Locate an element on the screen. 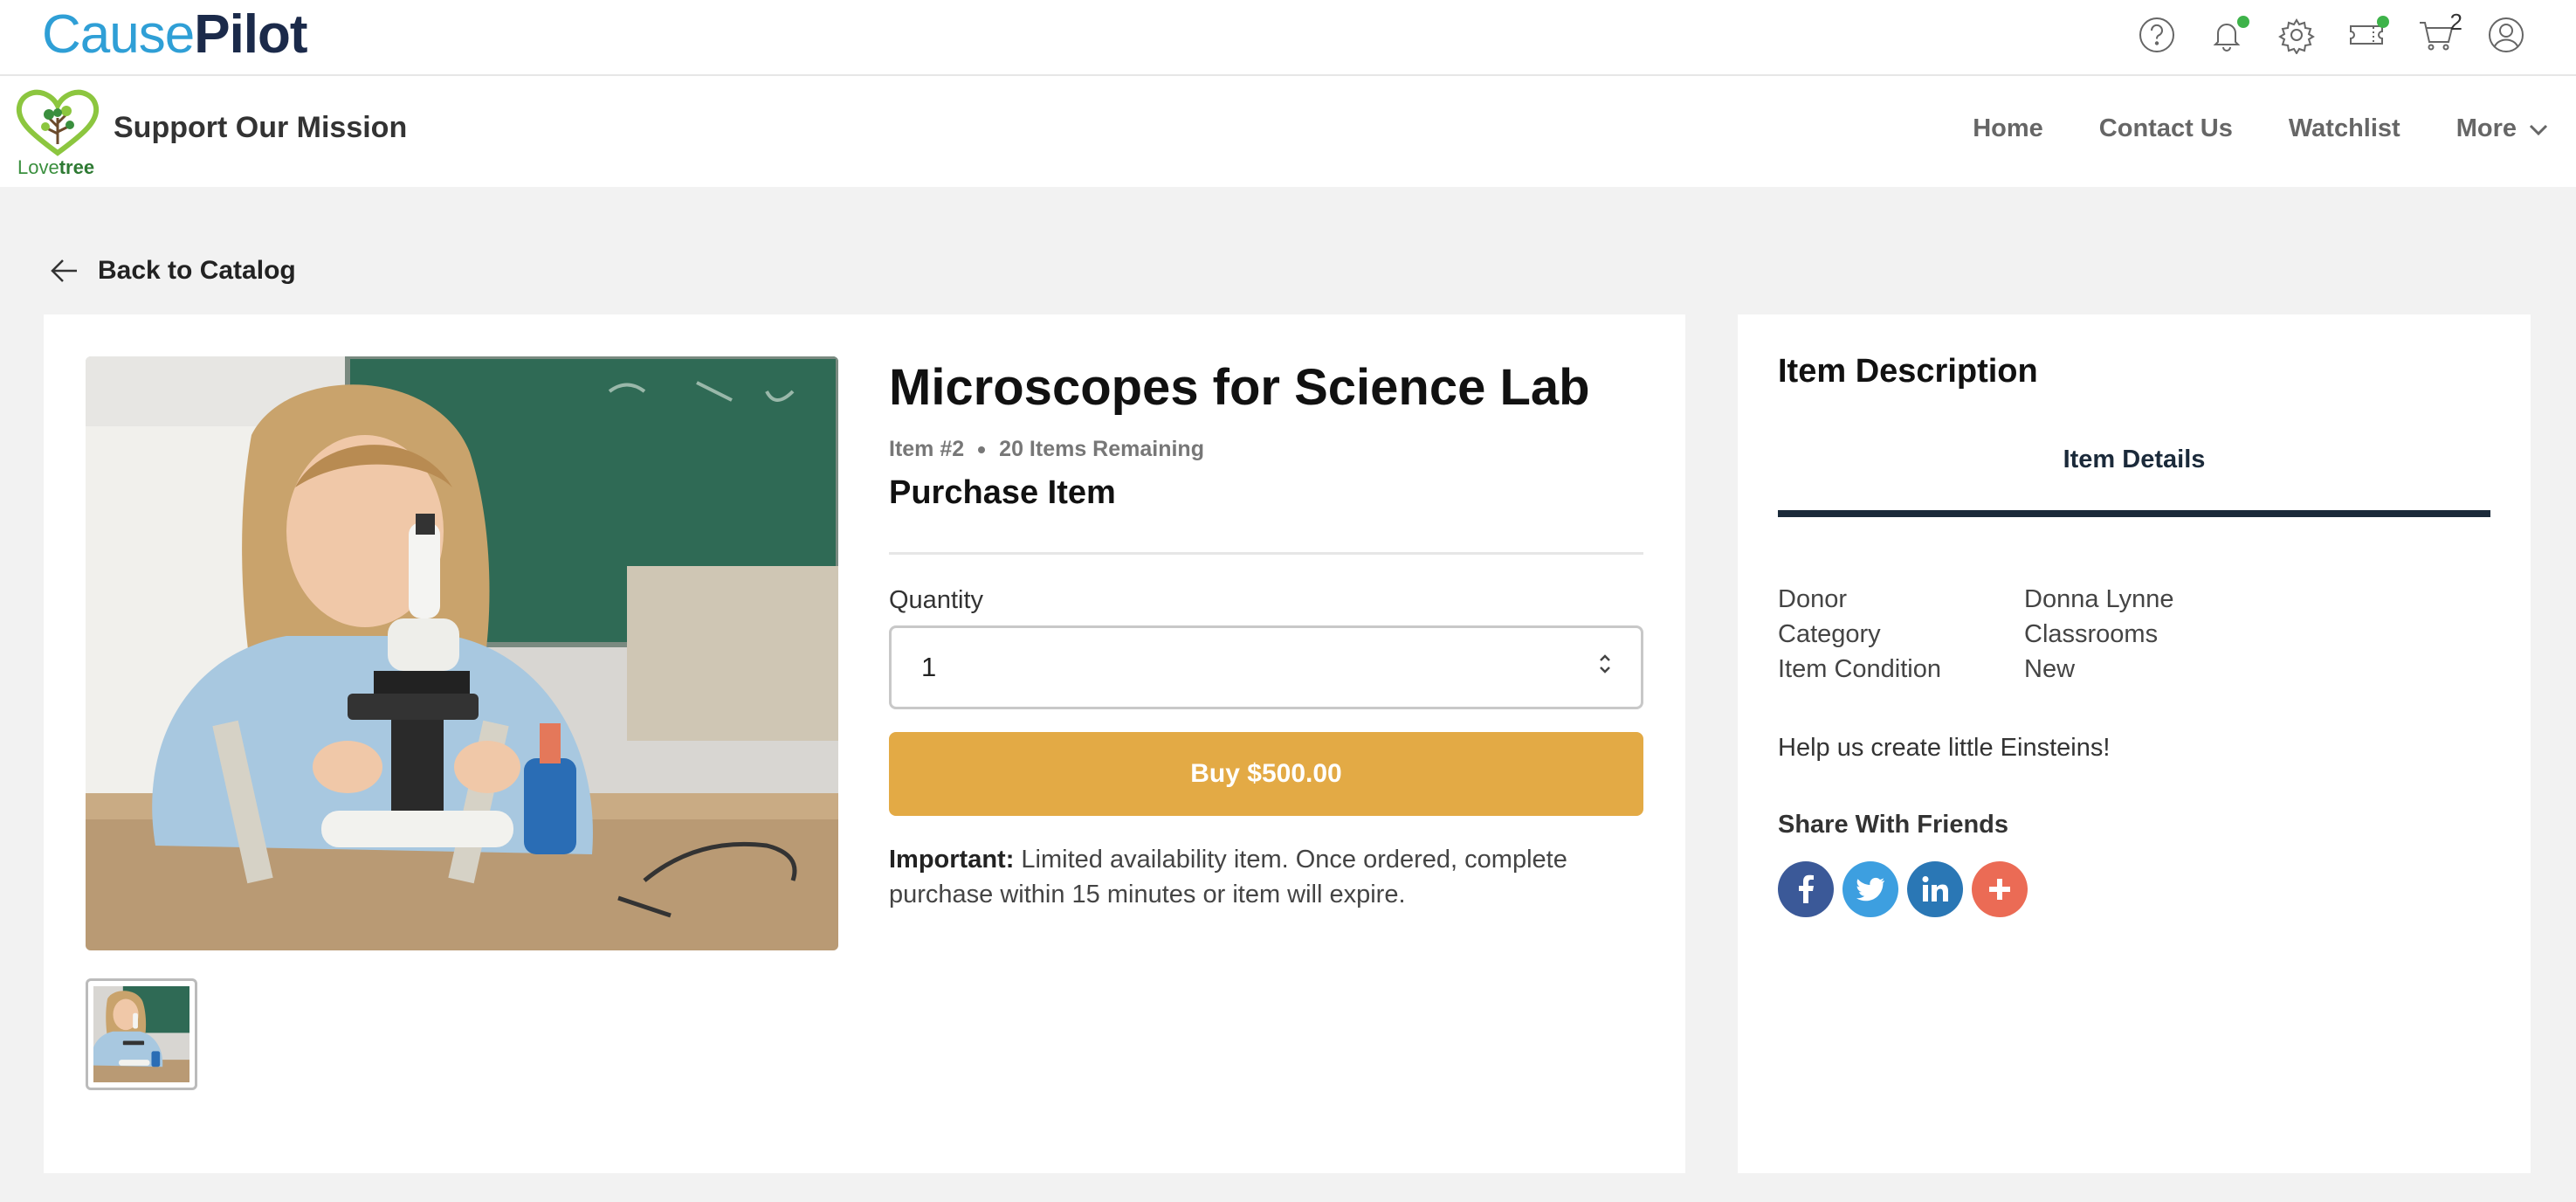 This screenshot has height=1202, width=2576. plus-icon is located at coordinates (1999, 890).